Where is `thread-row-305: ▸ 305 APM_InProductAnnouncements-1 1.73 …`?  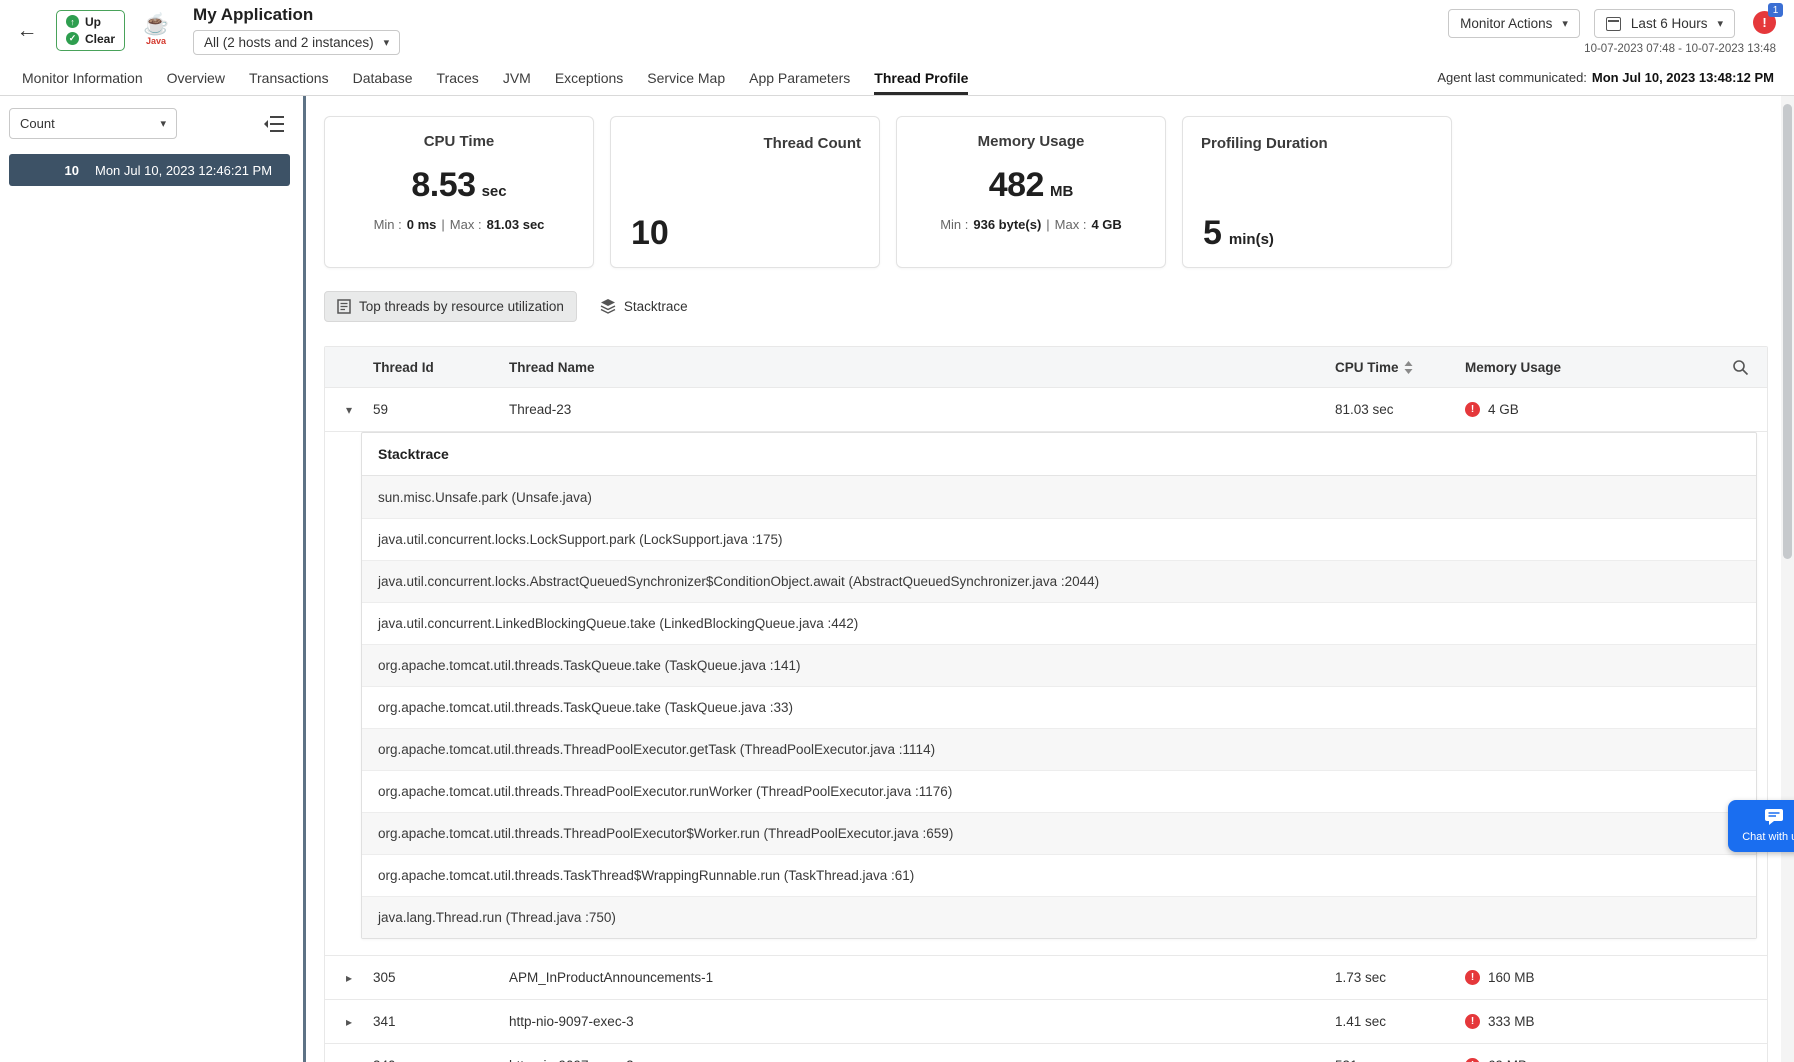
thread-row-305: ▸ 305 APM_InProductAnnouncements-1 1.73 … is located at coordinates (1046, 977).